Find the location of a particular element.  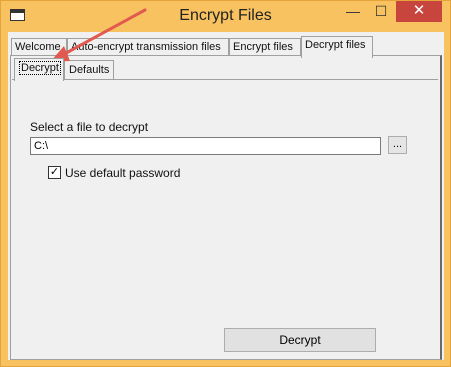

maximize-button: ☐ is located at coordinates (381, 11).